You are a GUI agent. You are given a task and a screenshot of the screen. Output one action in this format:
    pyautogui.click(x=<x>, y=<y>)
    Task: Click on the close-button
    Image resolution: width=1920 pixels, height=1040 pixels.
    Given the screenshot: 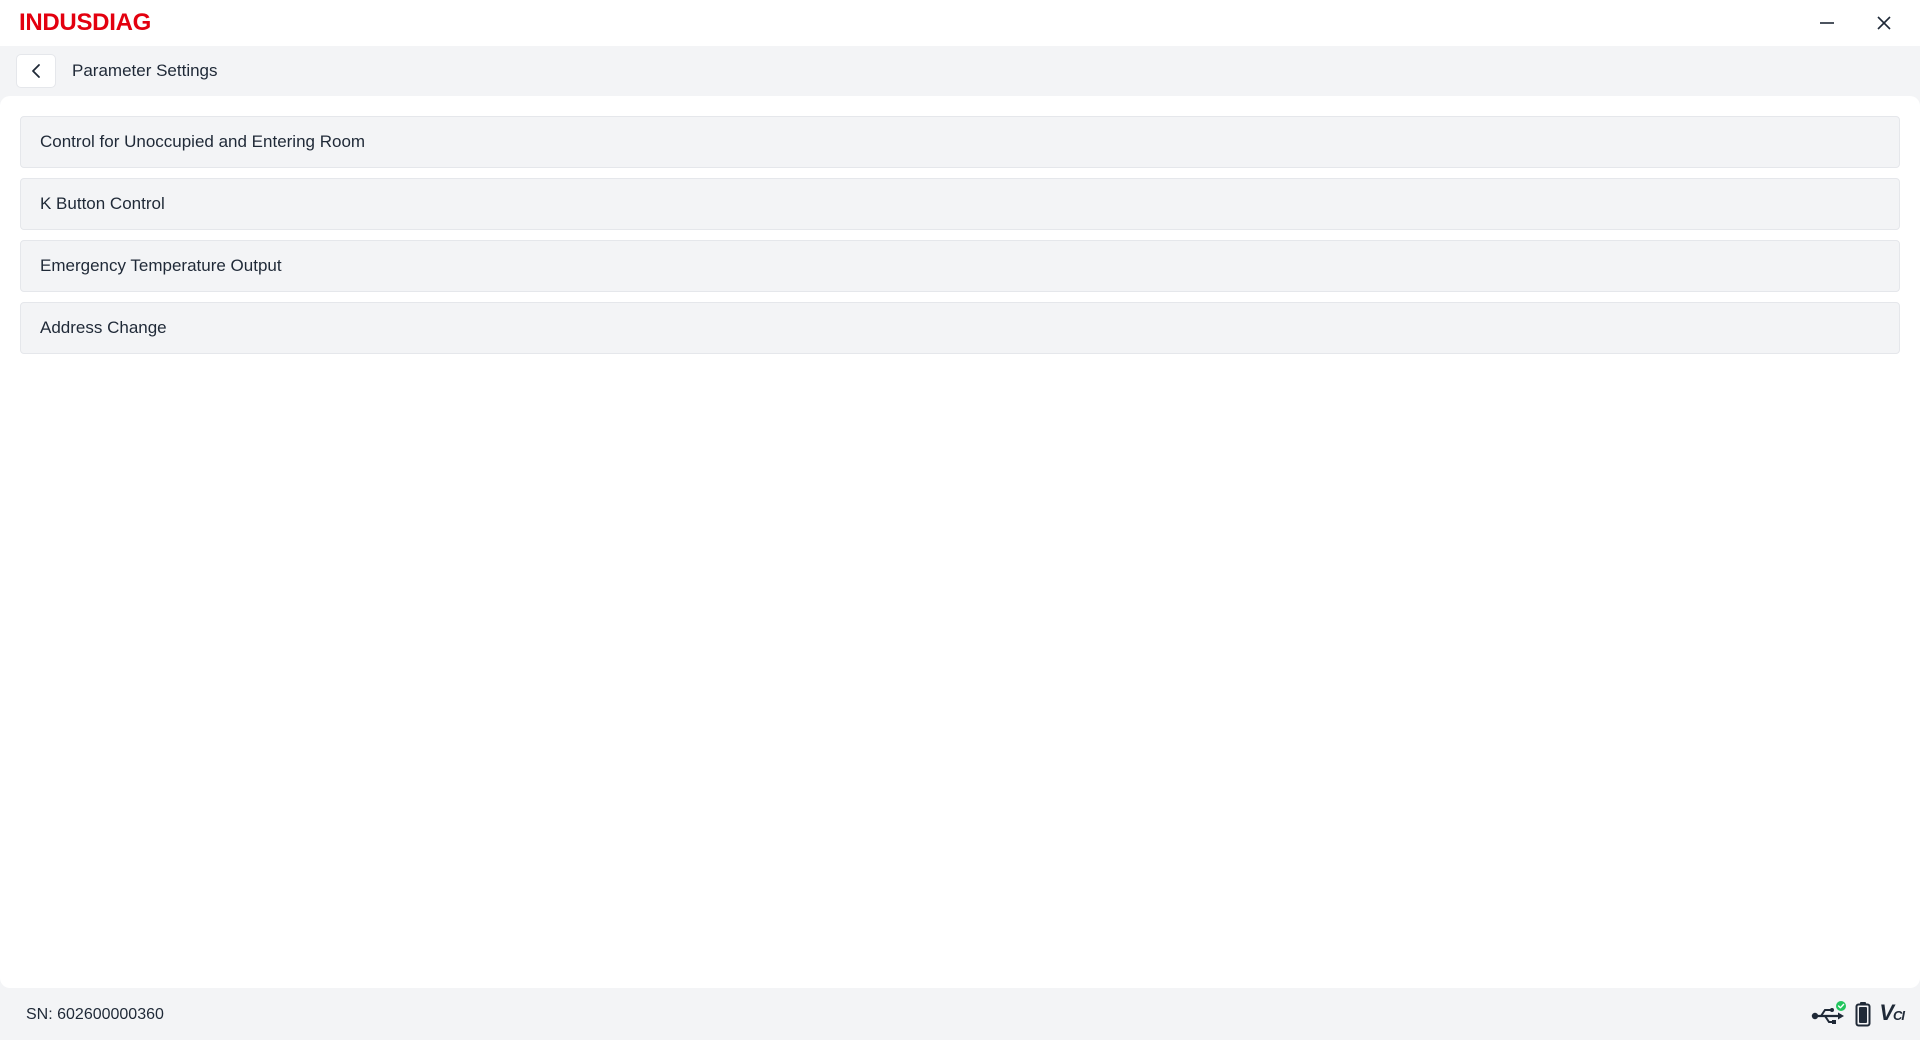 What is the action you would take?
    pyautogui.click(x=1884, y=23)
    